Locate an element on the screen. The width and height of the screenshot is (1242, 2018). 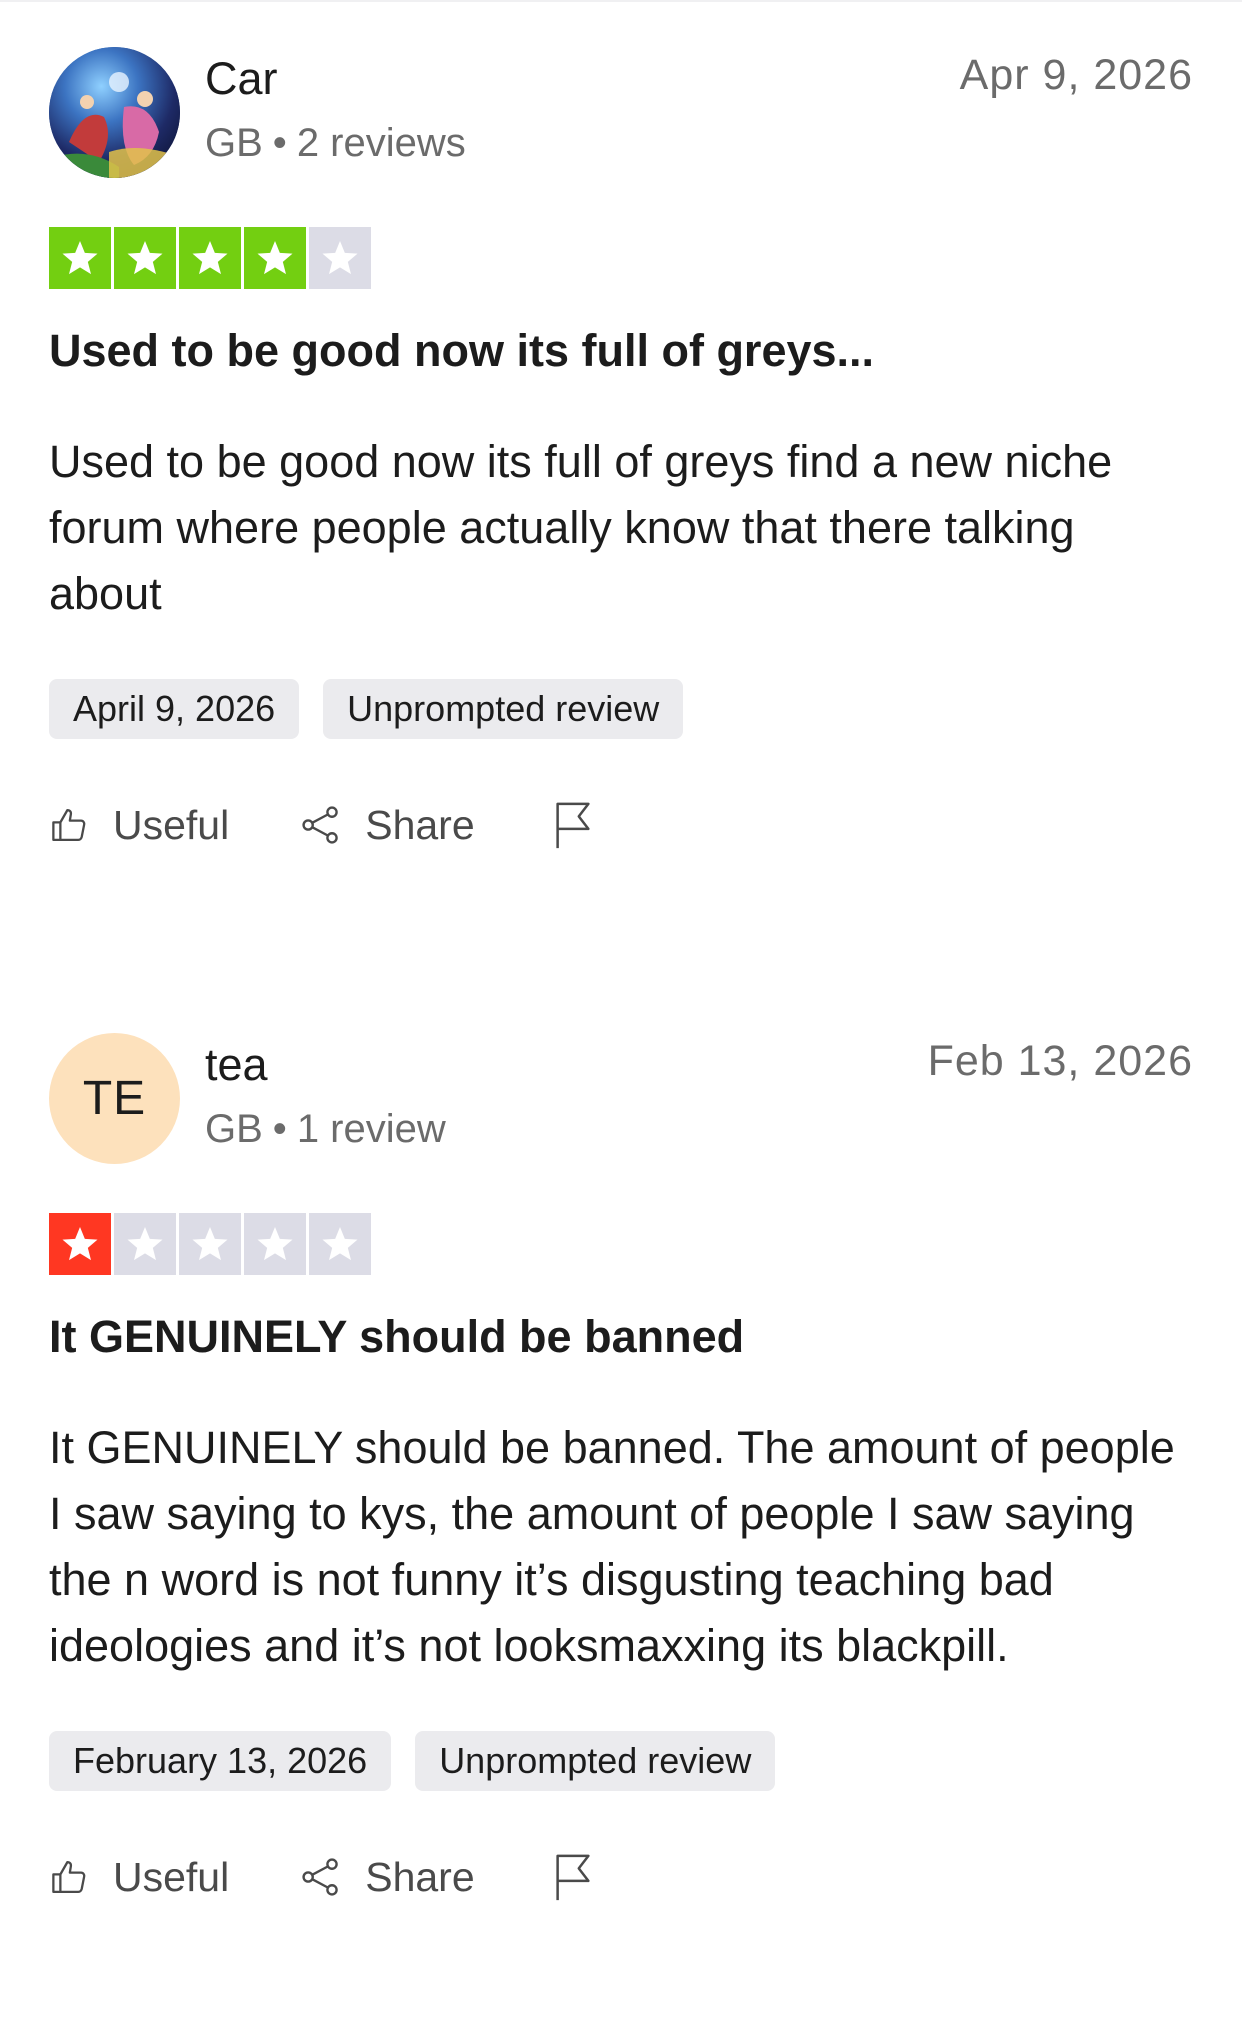
avatar: TE is located at coordinates (114, 1098).